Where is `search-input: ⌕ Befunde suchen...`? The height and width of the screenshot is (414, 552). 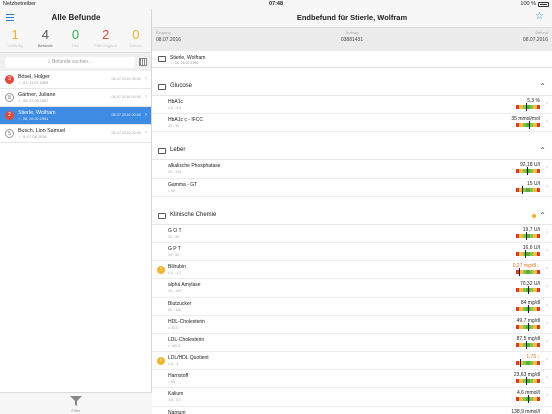 search-input: ⌕ Befunde suchen... is located at coordinates (70, 62).